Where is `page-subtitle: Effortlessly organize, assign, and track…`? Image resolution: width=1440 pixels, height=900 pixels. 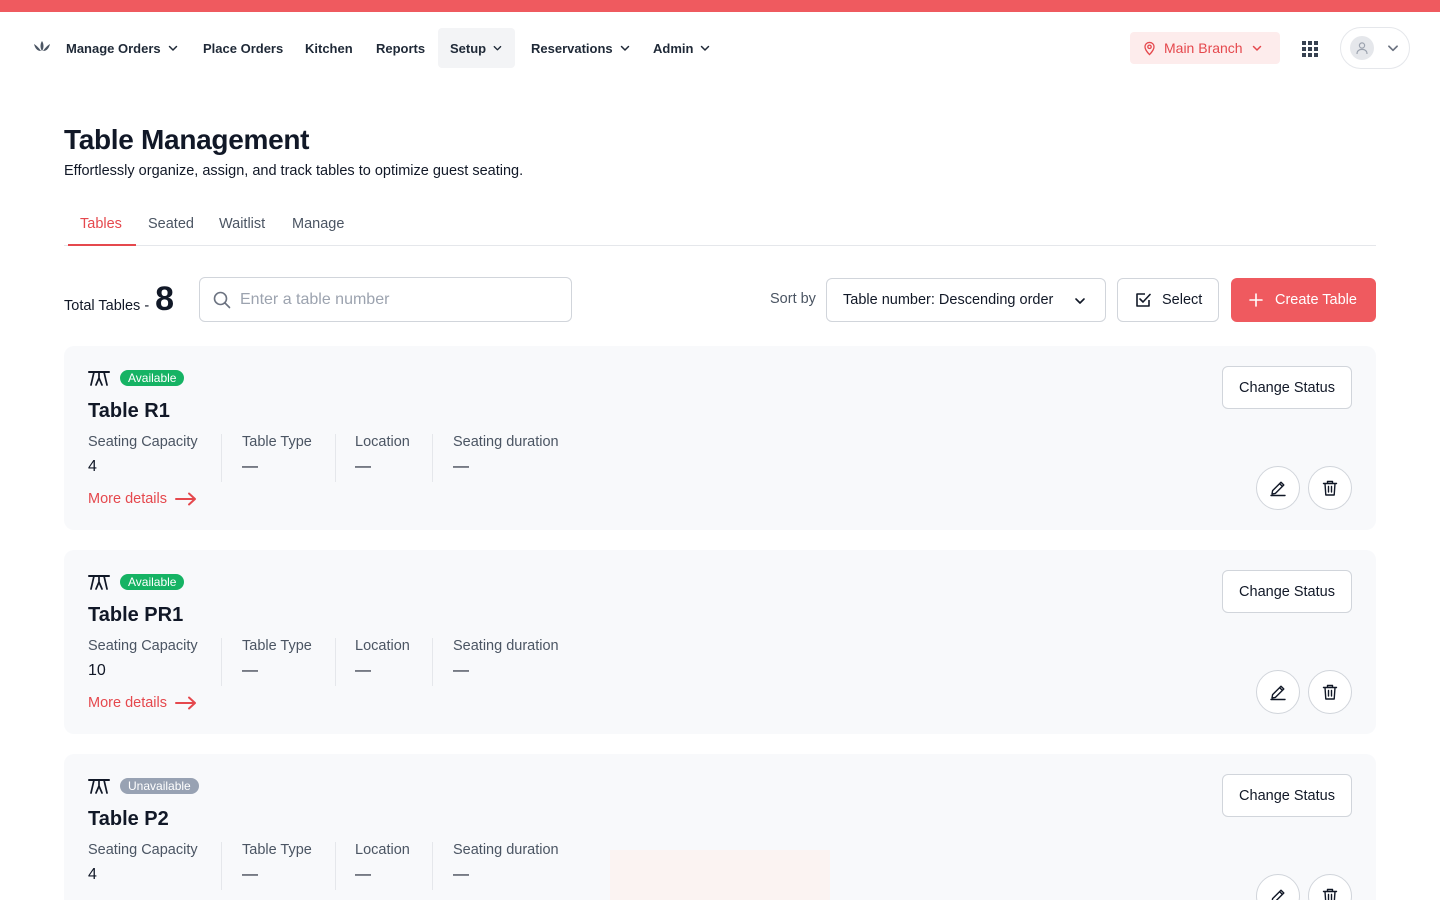 page-subtitle: Effortlessly organize, assign, and track… is located at coordinates (294, 171).